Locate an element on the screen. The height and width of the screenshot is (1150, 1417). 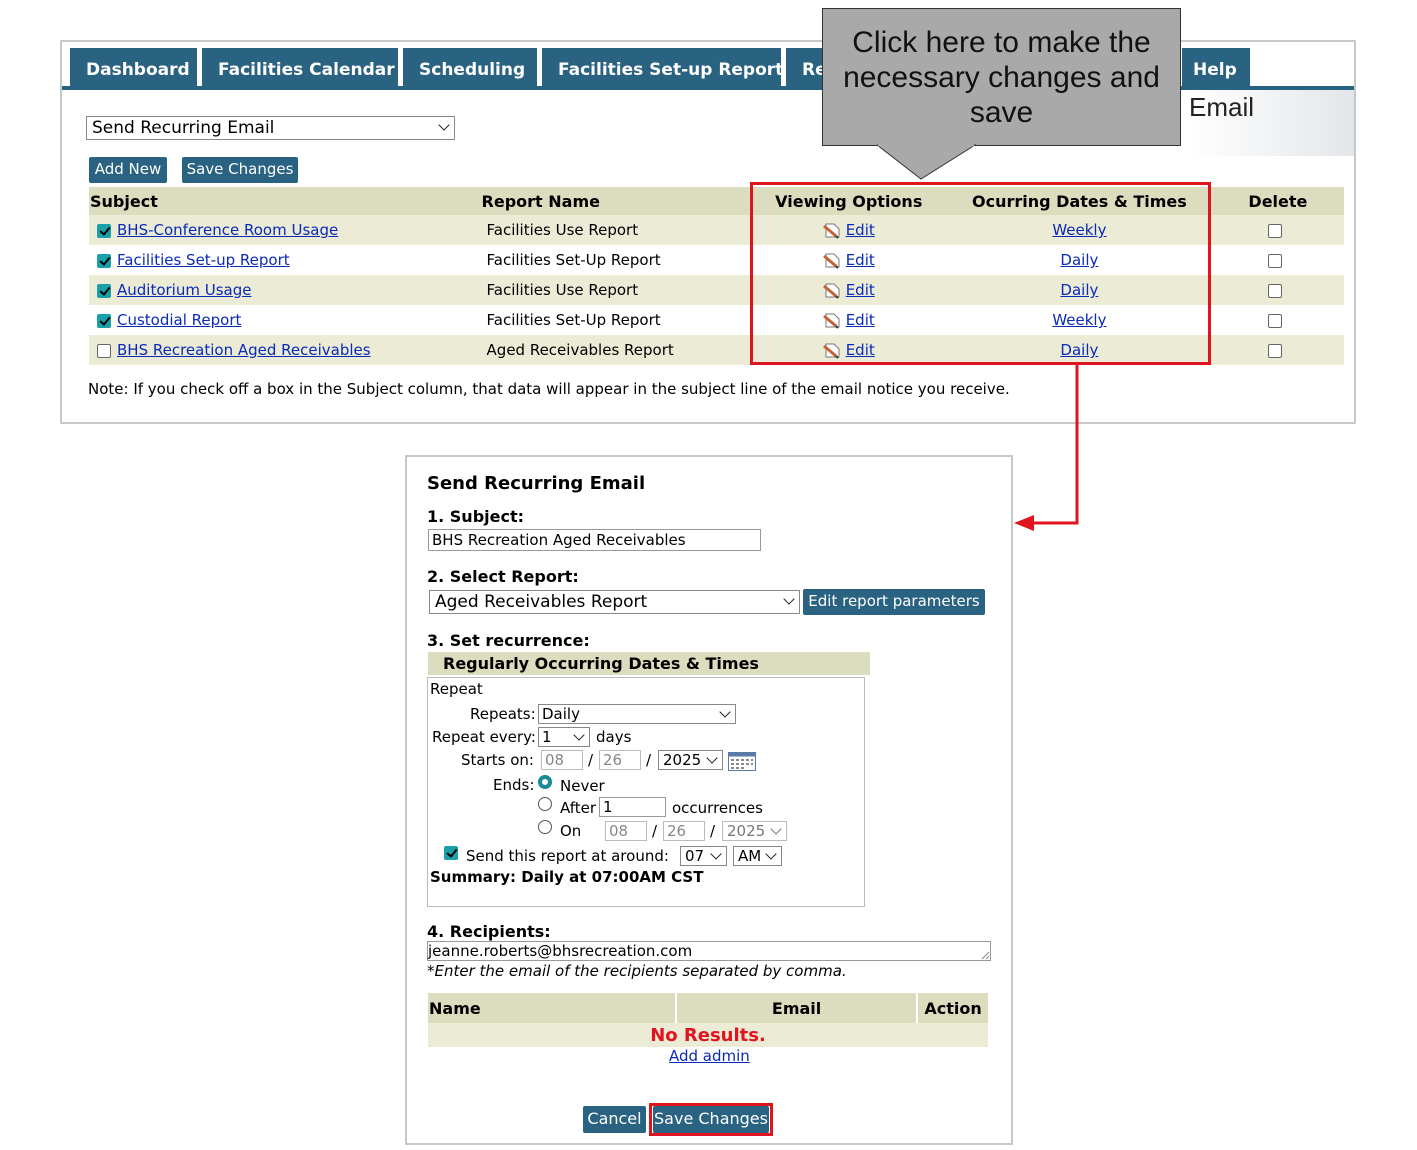
tab-dashboard: Dashboard is located at coordinates (133, 68).